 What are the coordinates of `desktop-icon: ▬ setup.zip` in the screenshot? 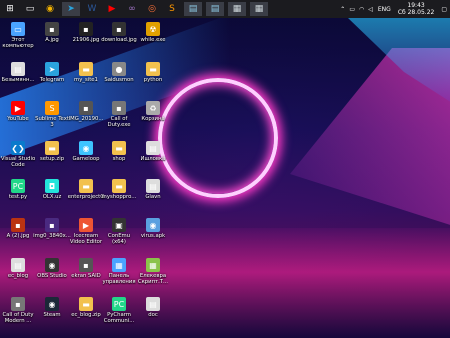 It's located at (52, 151).